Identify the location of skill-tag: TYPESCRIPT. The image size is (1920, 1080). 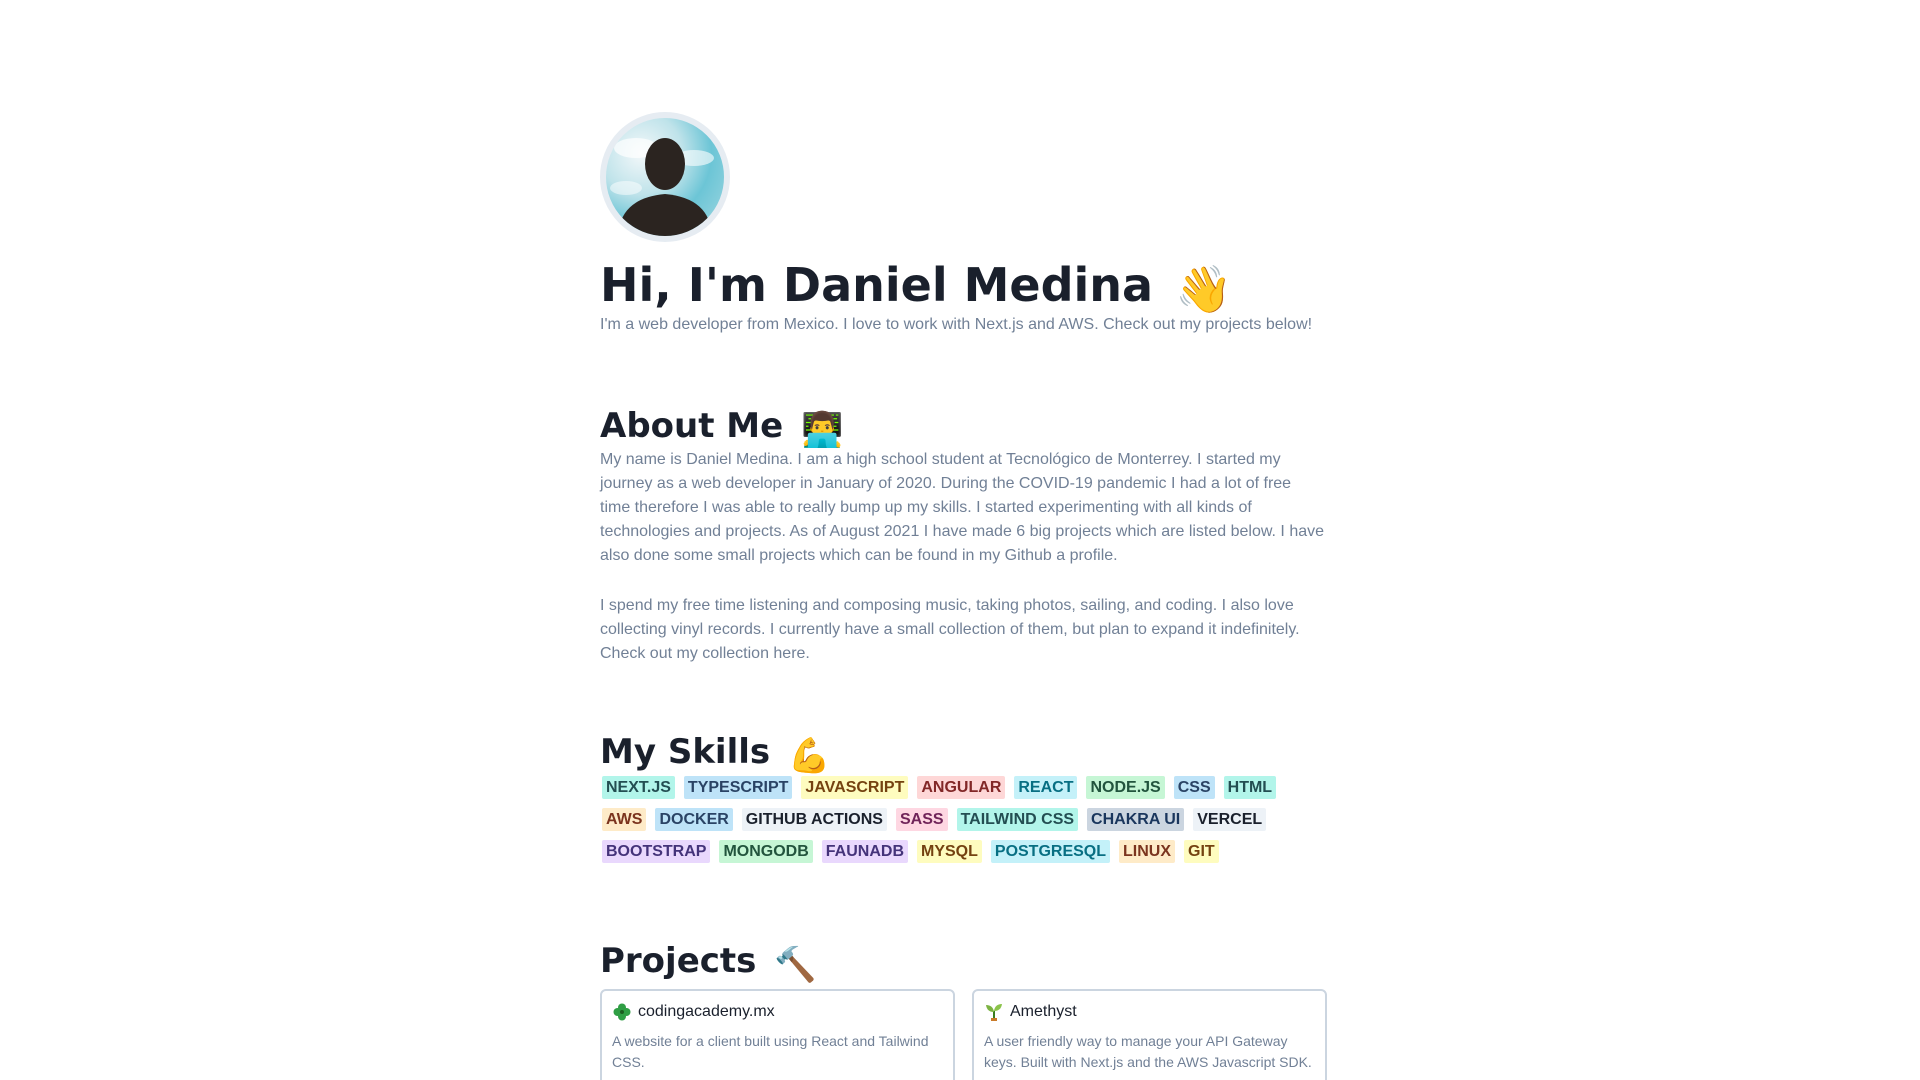
(738, 787).